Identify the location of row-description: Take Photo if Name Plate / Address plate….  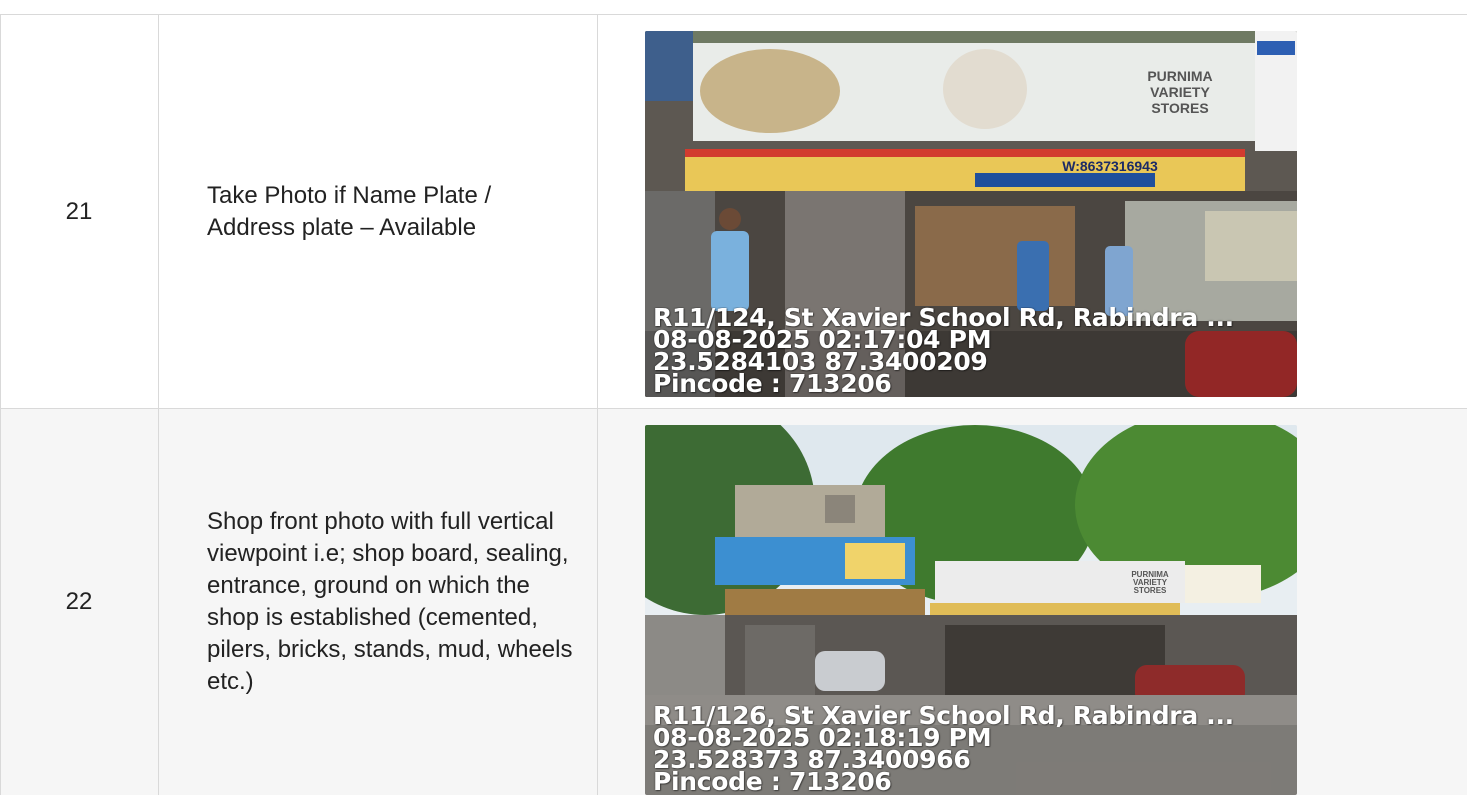
(349, 211).